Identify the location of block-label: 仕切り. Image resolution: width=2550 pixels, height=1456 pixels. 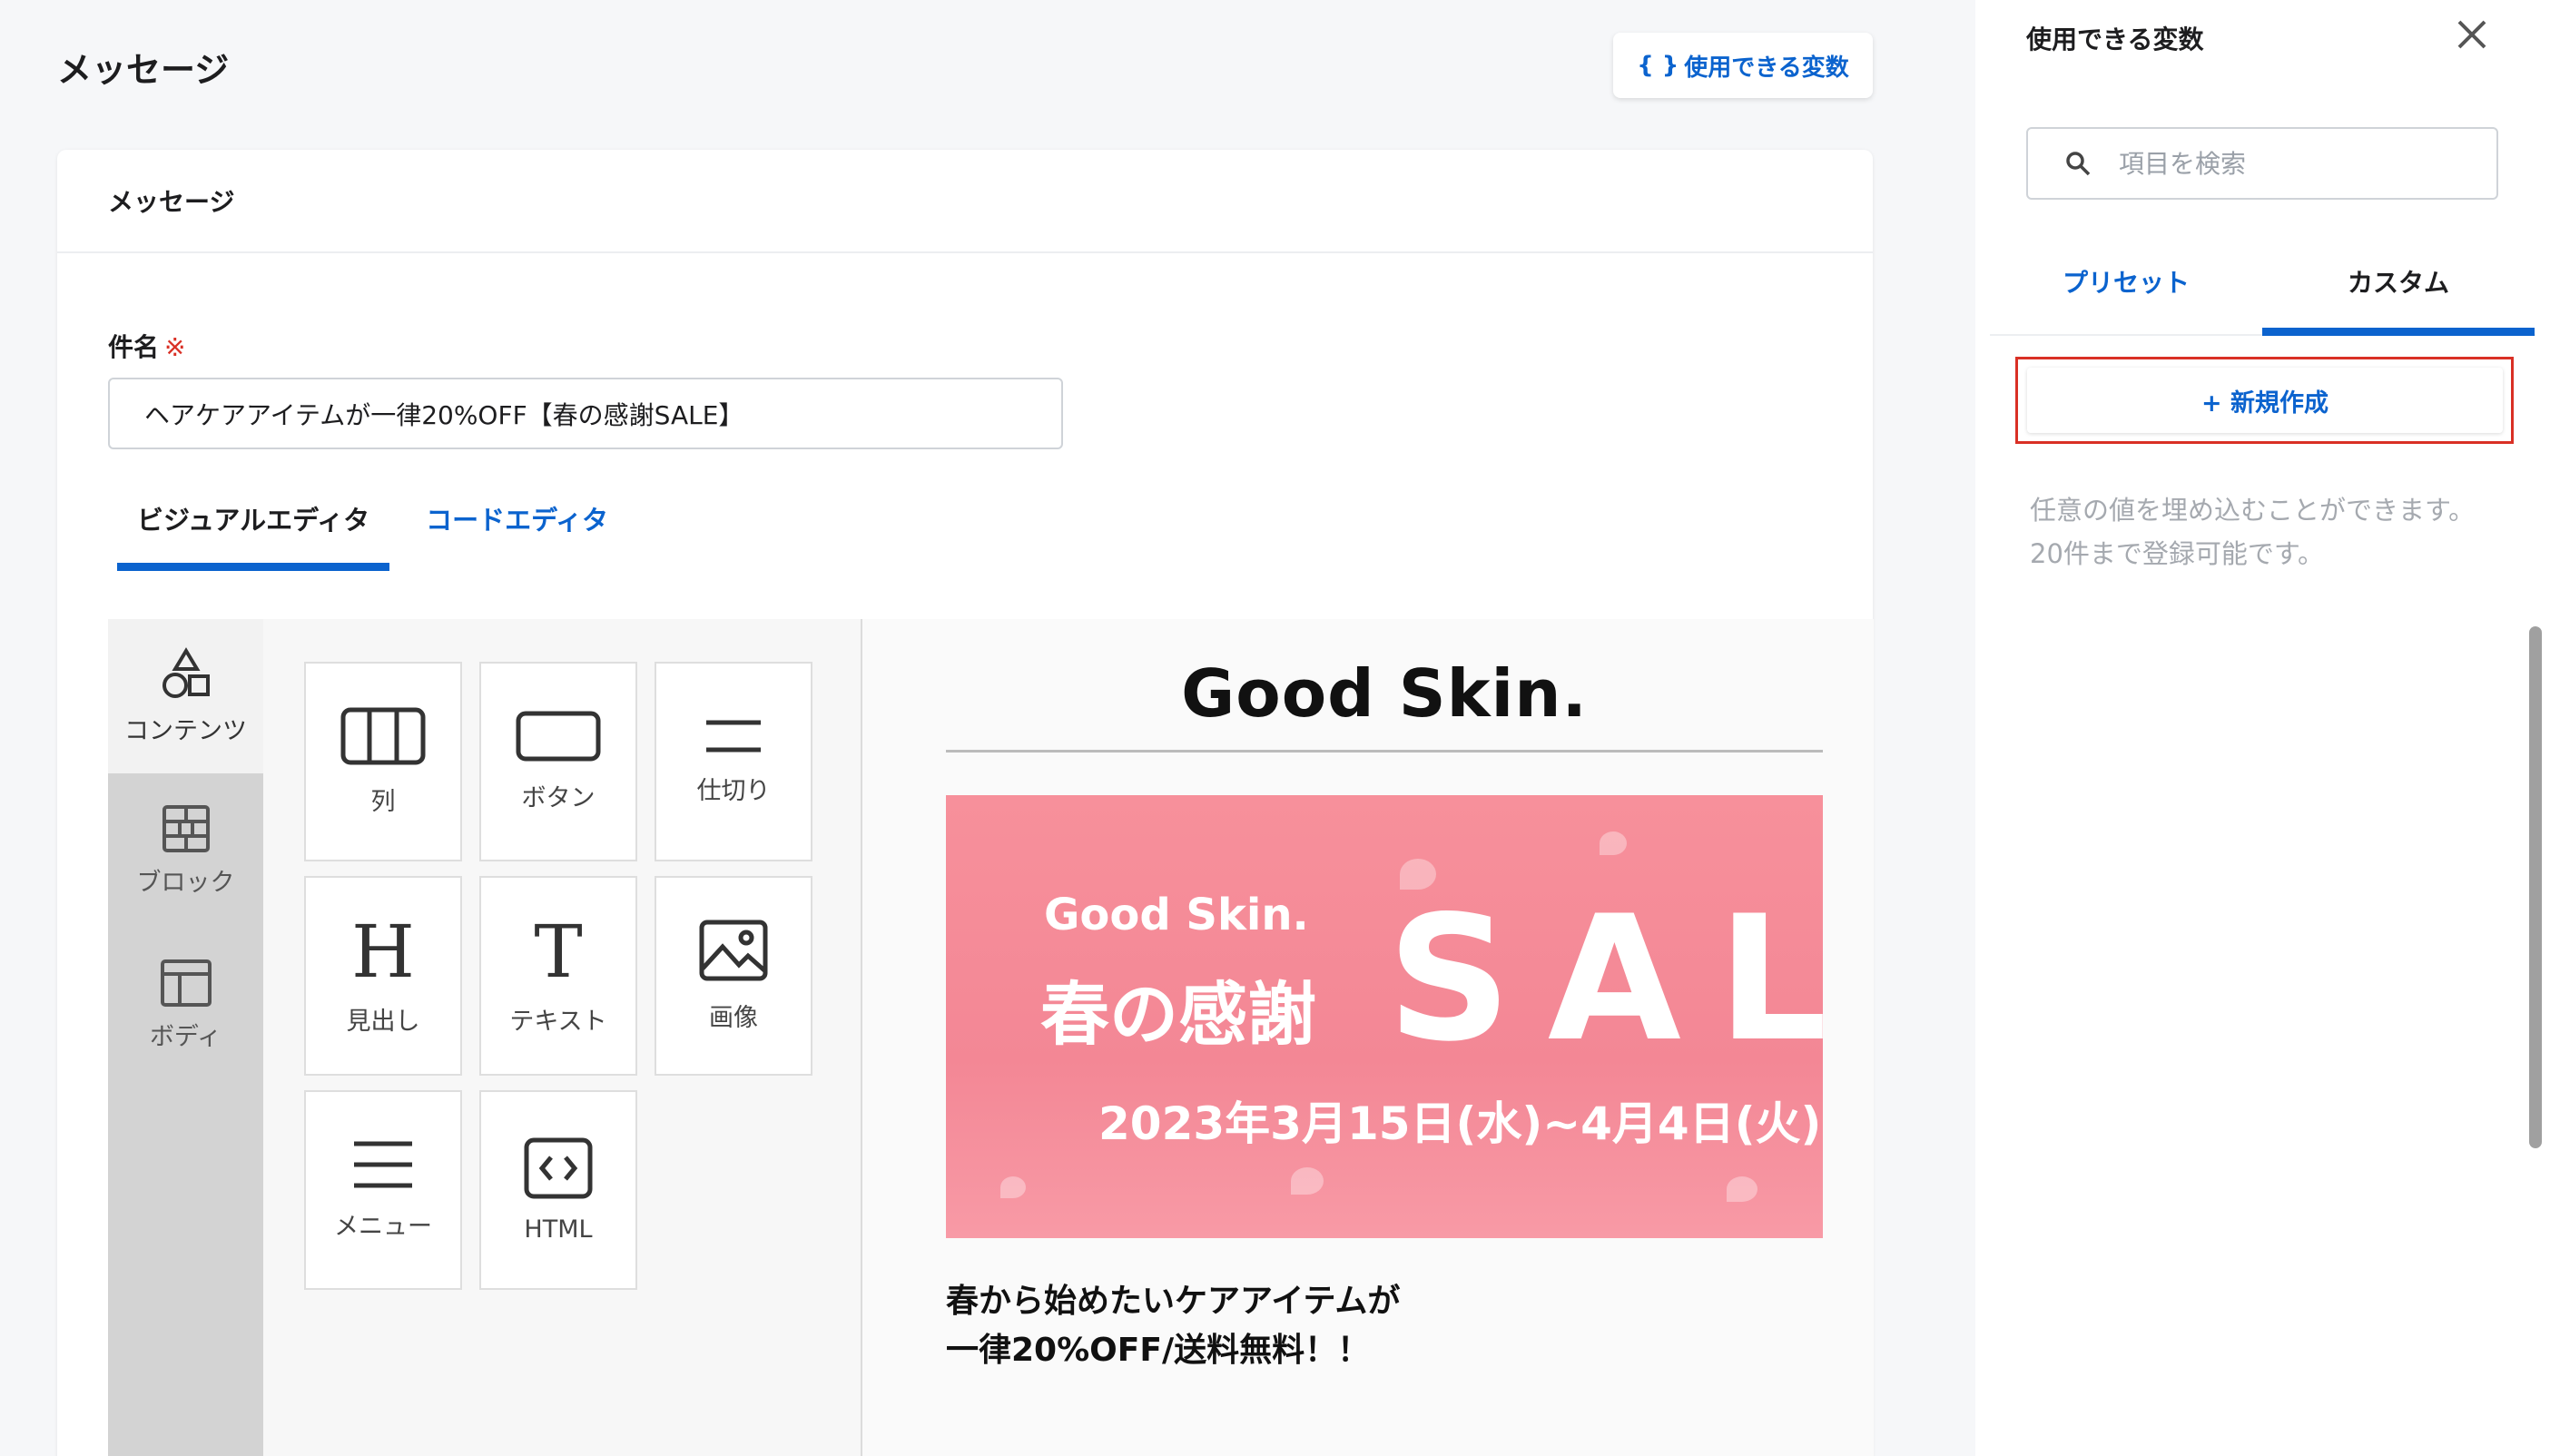
(733, 791).